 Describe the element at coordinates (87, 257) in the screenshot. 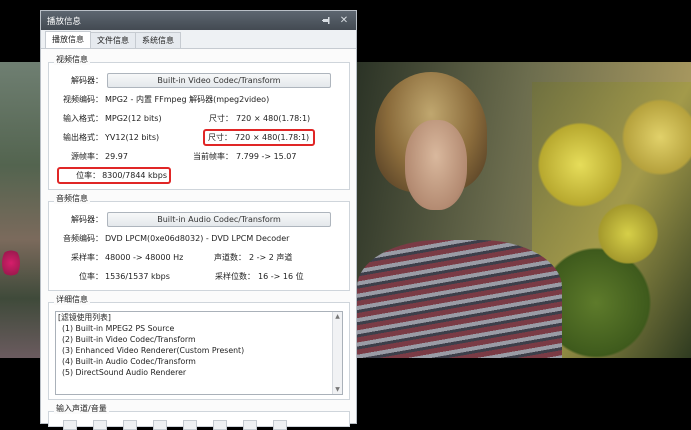

I see `sample-rate-label: 采样率：` at that location.